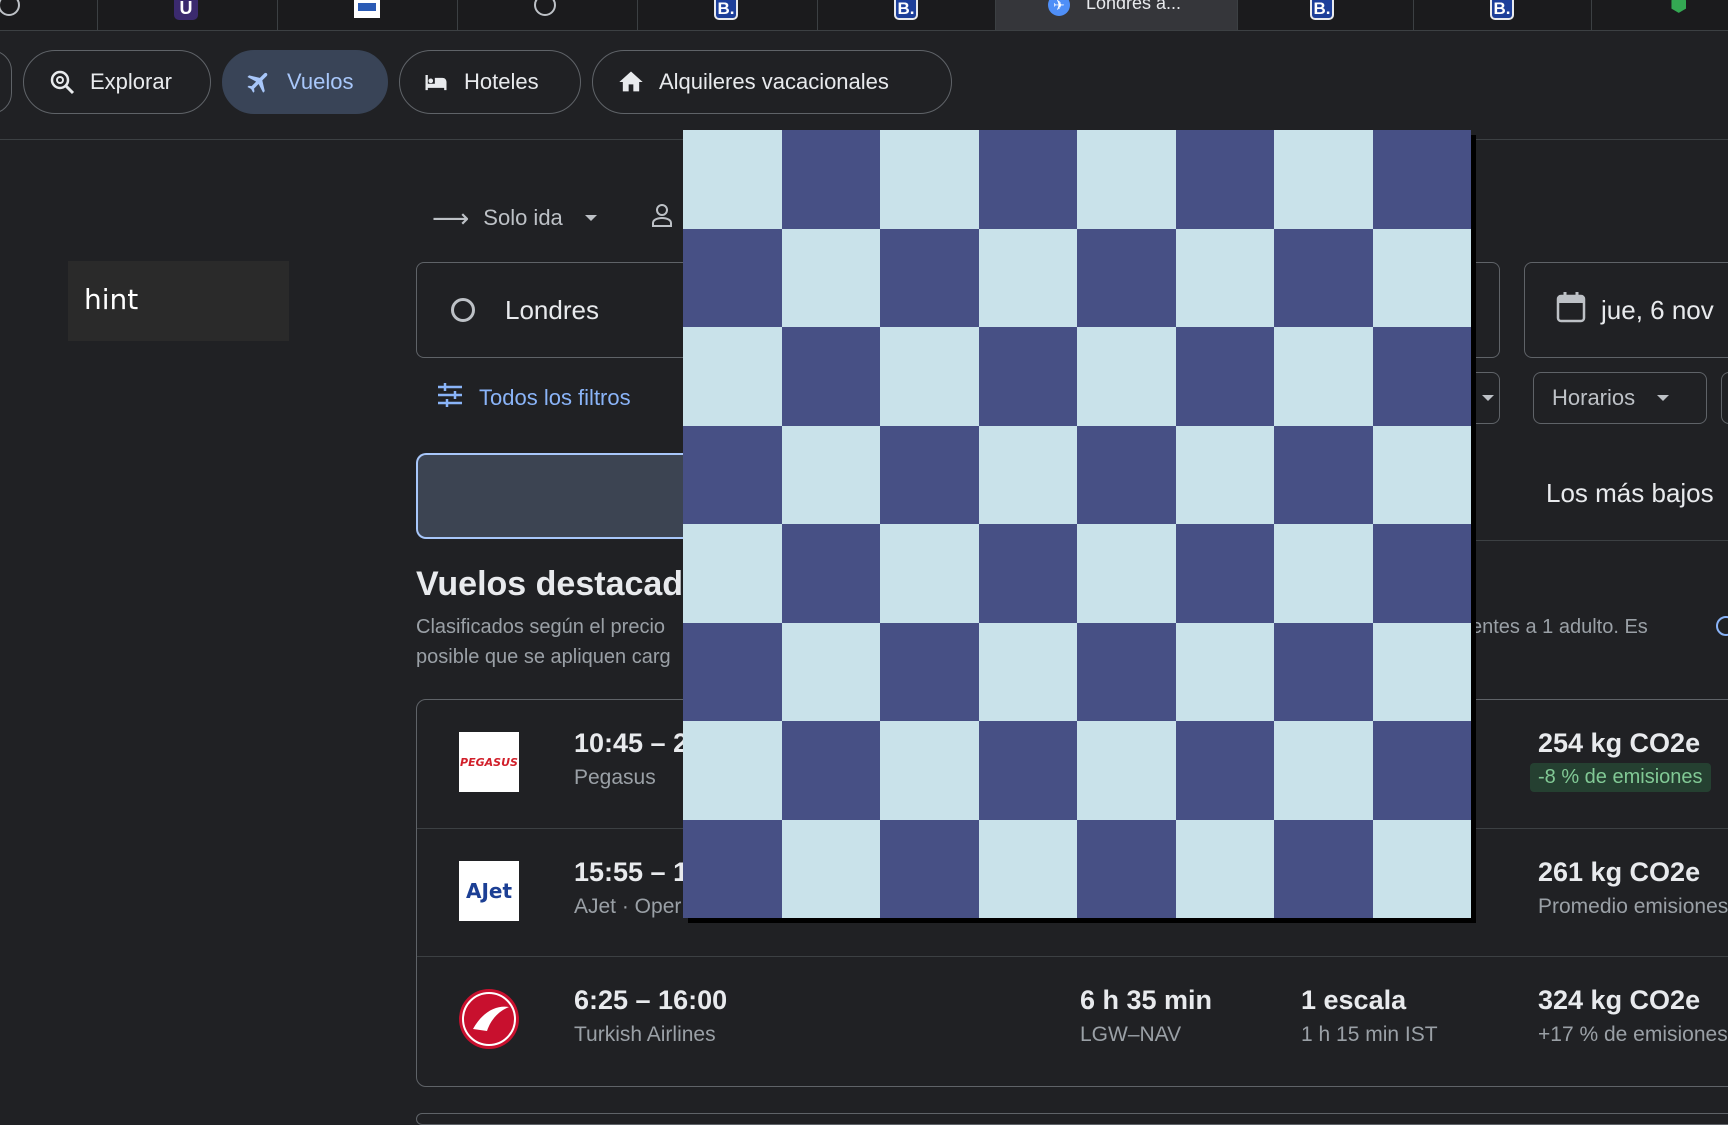 The width and height of the screenshot is (1728, 1125). What do you see at coordinates (436, 82) in the screenshot?
I see `bed-icon` at bounding box center [436, 82].